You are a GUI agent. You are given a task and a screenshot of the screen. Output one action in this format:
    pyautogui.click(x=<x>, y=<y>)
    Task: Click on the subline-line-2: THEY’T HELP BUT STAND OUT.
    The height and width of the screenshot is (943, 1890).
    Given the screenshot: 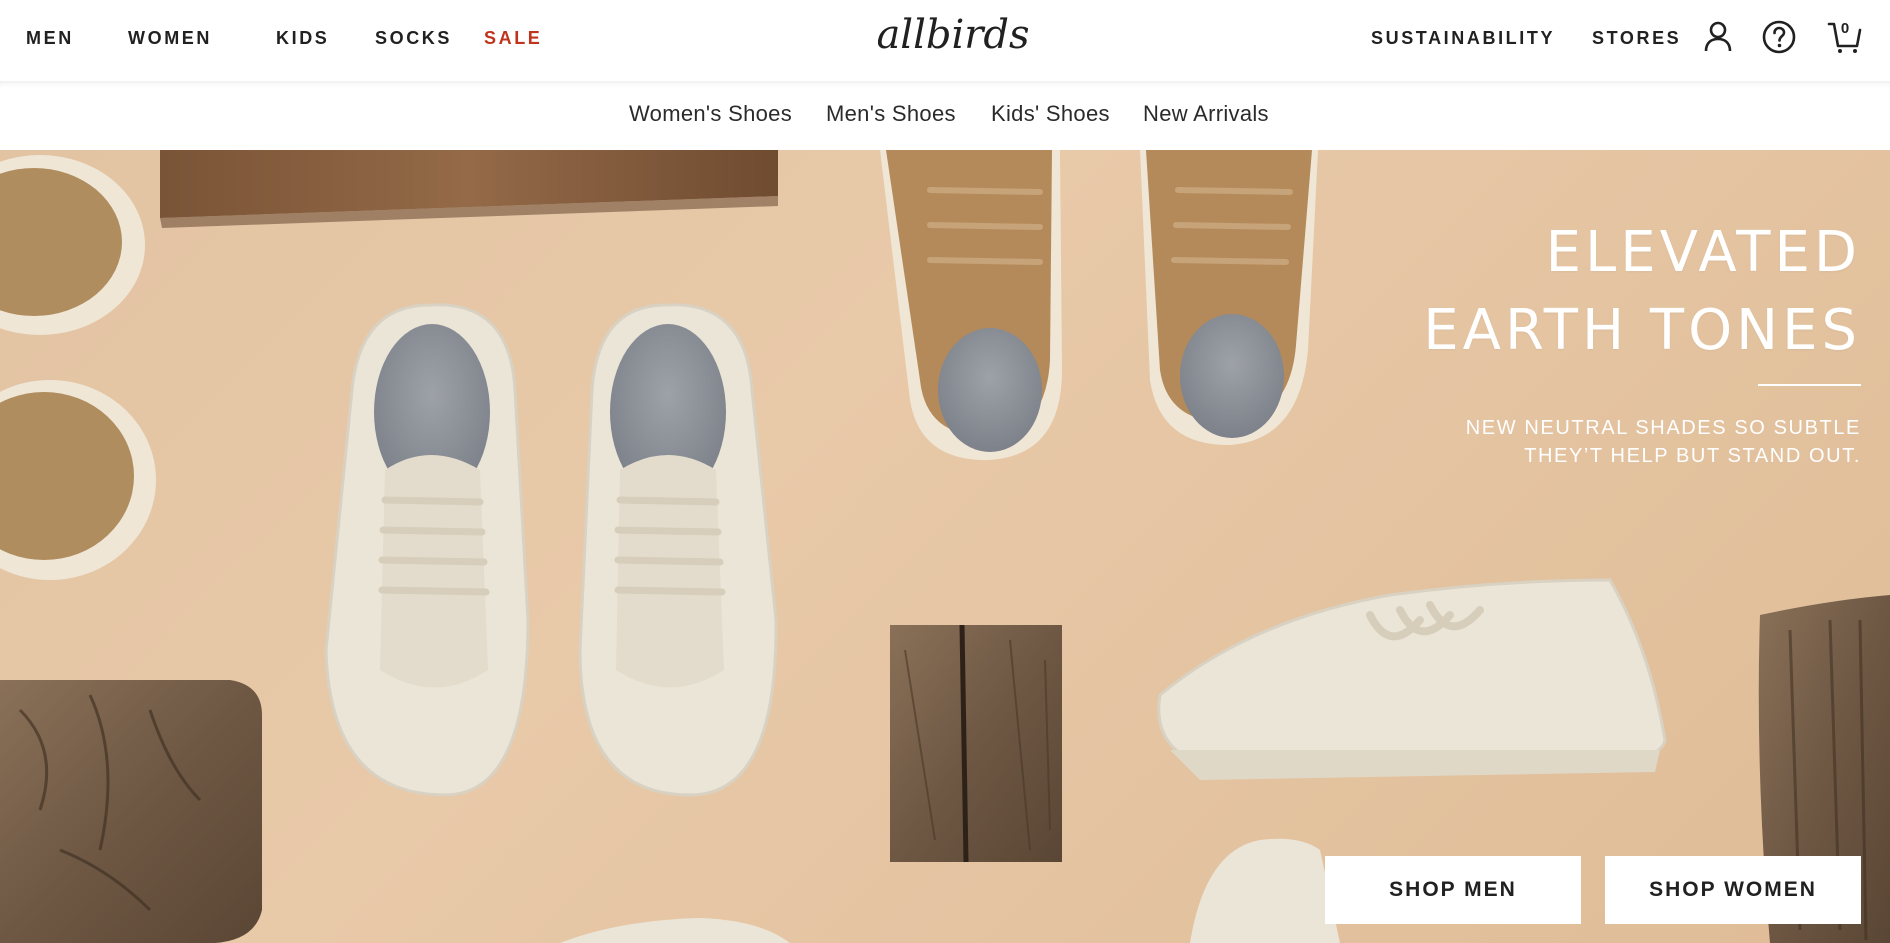 What is the action you would take?
    pyautogui.click(x=1692, y=456)
    